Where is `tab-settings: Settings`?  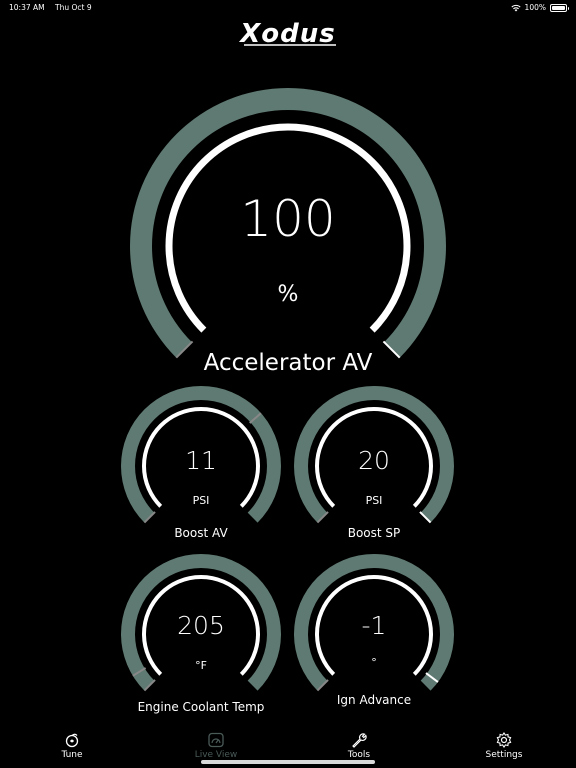 tab-settings: Settings is located at coordinates (504, 746).